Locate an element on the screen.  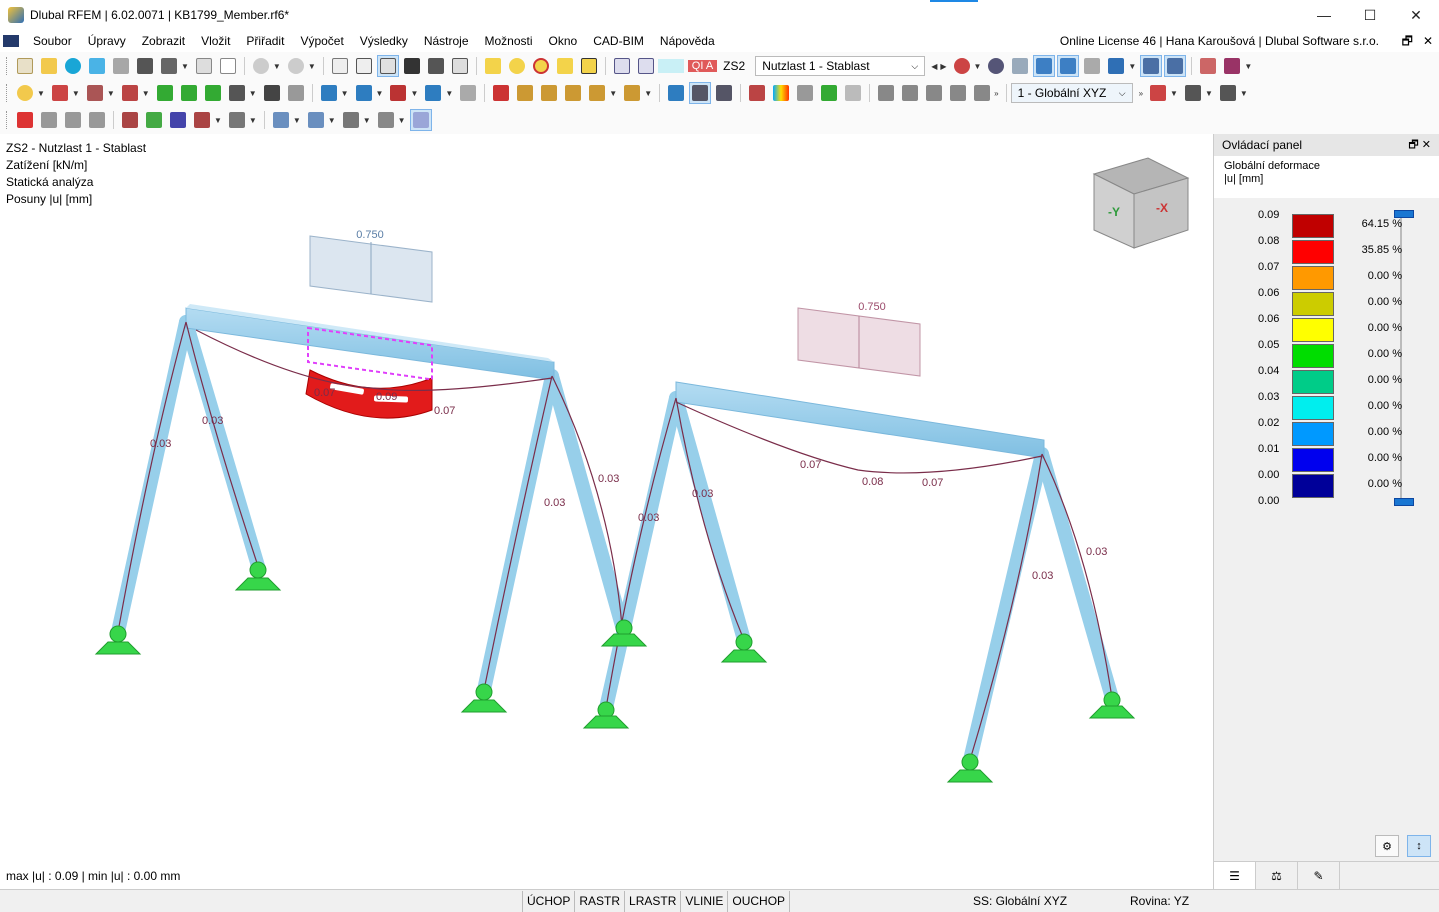
line-support-icon is located at coordinates (189, 93).